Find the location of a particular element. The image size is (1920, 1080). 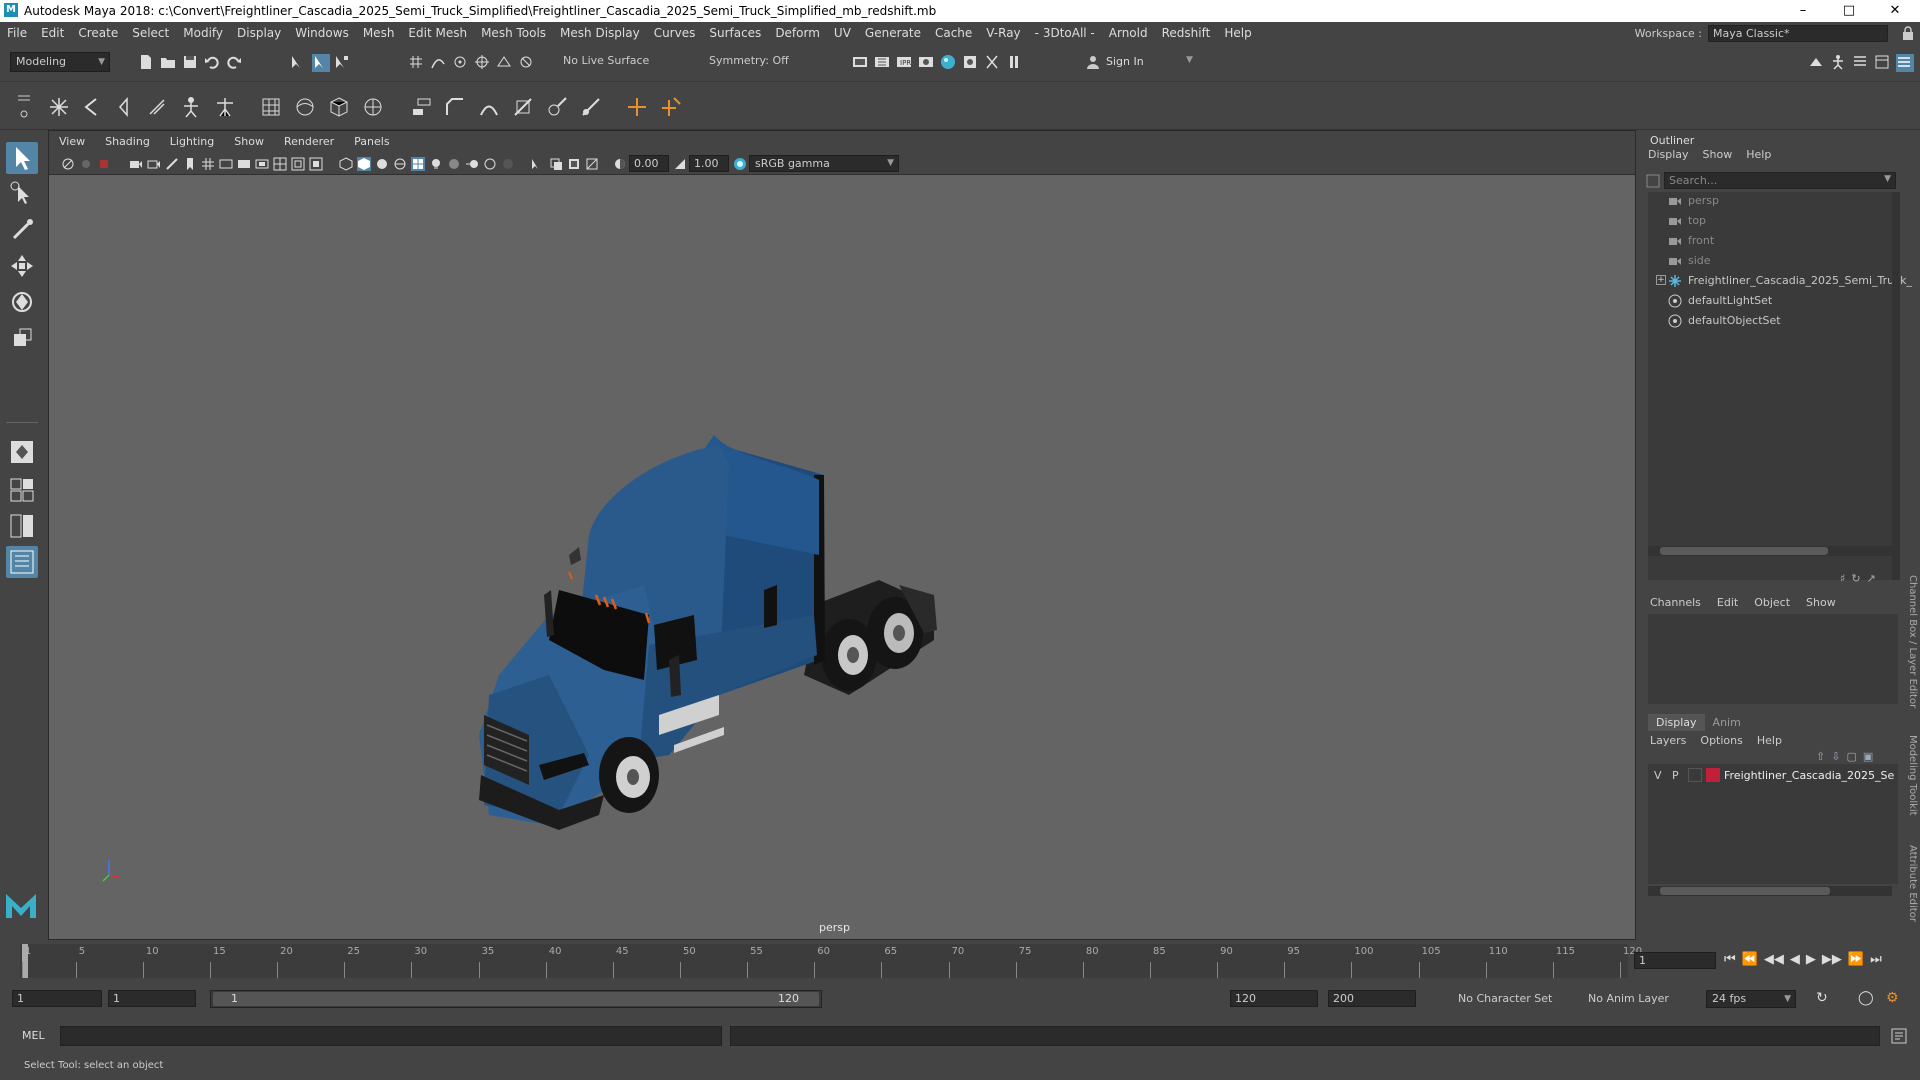

outliner-item-side: side is located at coordinates (1690, 261).